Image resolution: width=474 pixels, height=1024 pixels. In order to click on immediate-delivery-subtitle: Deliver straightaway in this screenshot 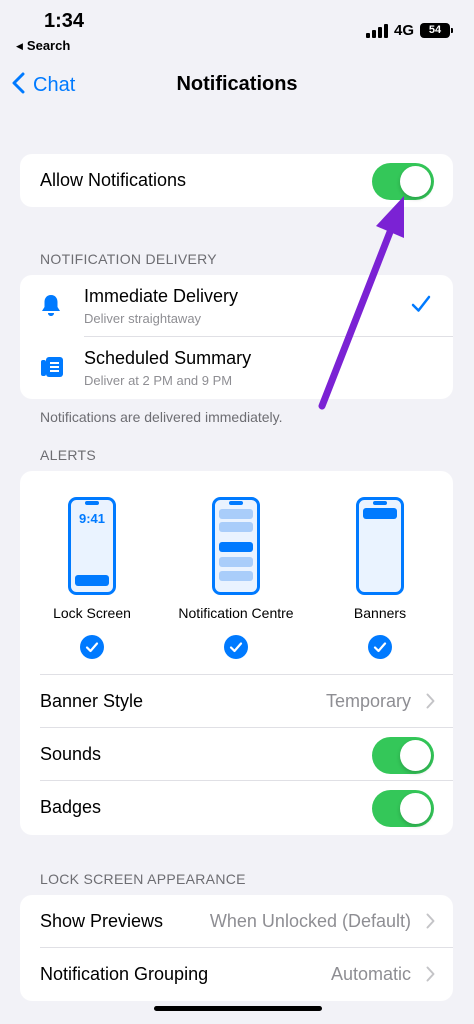, I will do `click(143, 318)`.